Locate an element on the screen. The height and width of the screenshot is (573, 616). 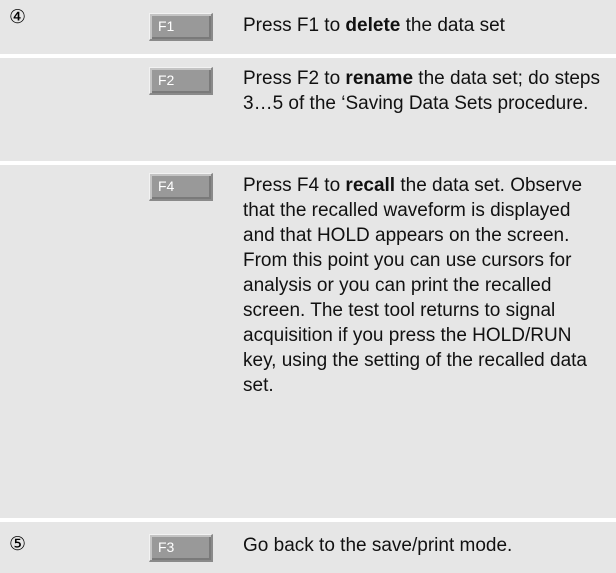
step-row-f3: ⑤ F3 Go back to the save/print mode. is located at coordinates (308, 547).